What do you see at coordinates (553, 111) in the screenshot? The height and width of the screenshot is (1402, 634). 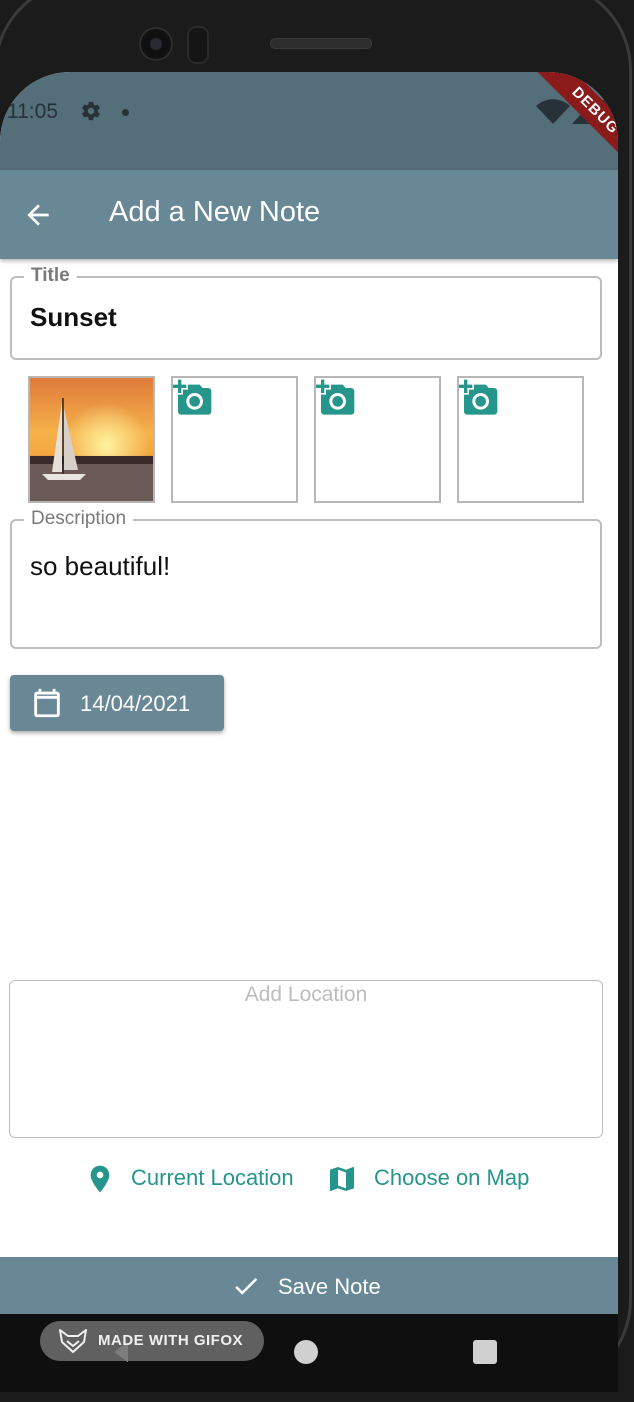 I see `wifi-icon` at bounding box center [553, 111].